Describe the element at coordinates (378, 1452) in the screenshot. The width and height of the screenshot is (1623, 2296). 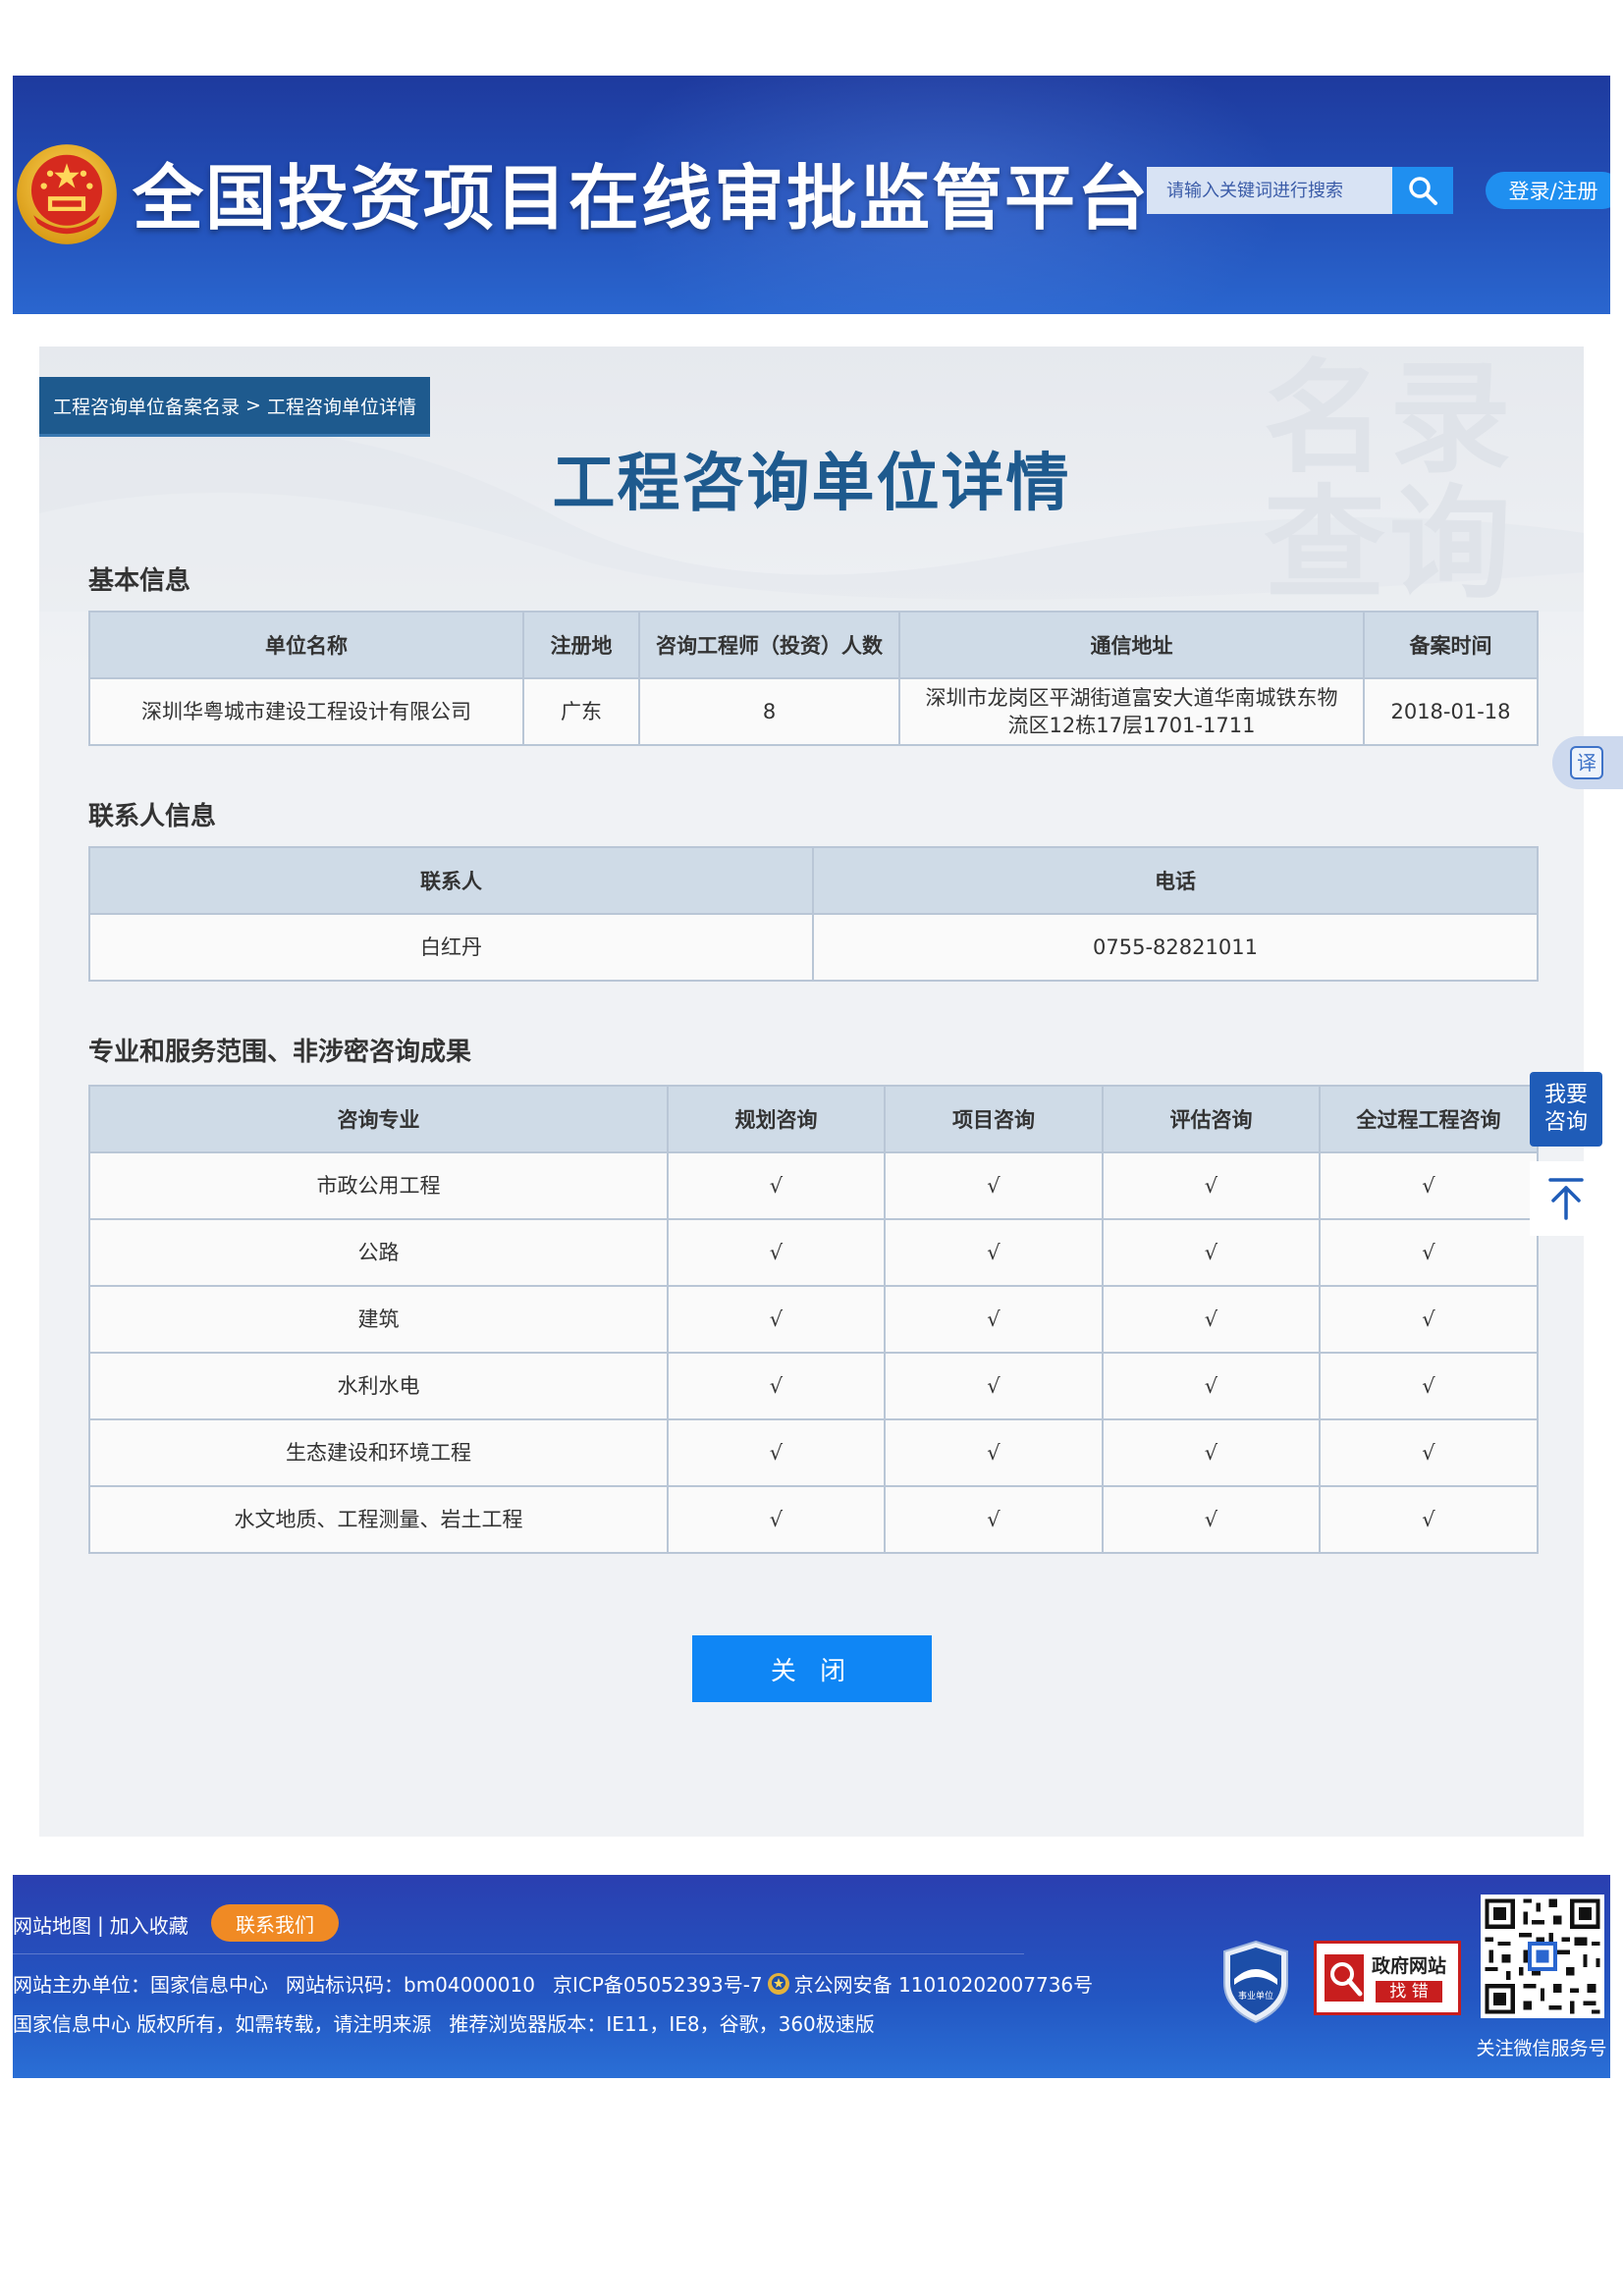
I see `major-cell: 生态建设和环境工程` at that location.